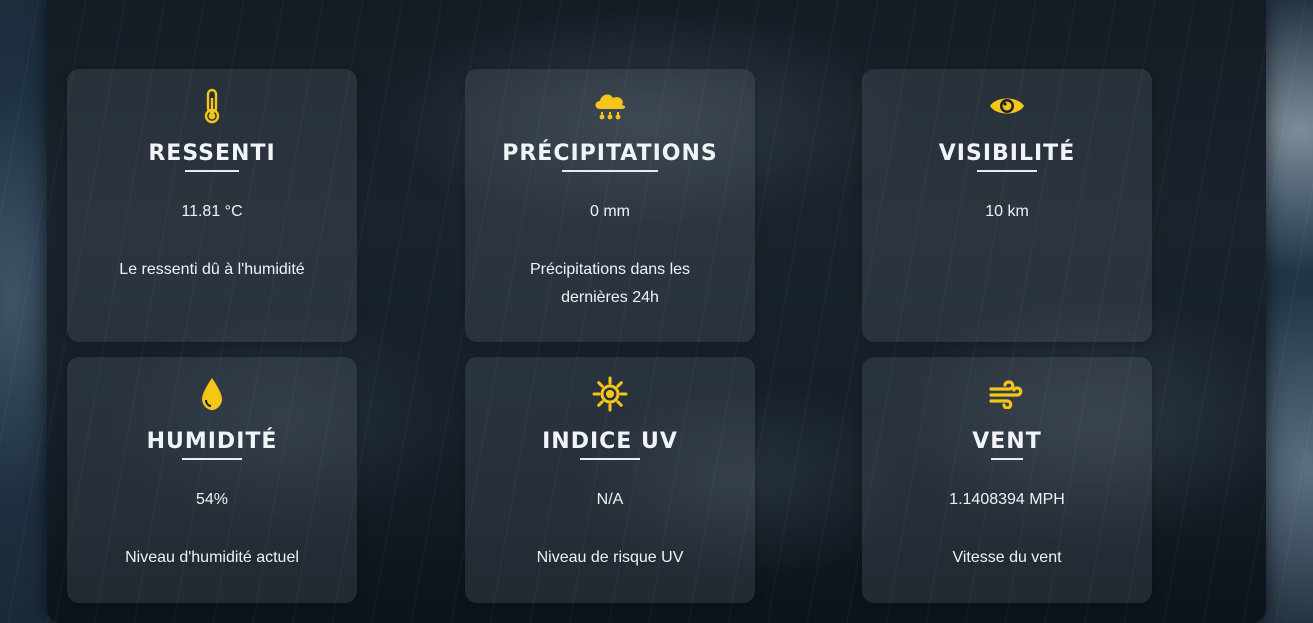 This screenshot has height=623, width=1313. What do you see at coordinates (1007, 557) in the screenshot?
I see `card-description: Vitesse du vent` at bounding box center [1007, 557].